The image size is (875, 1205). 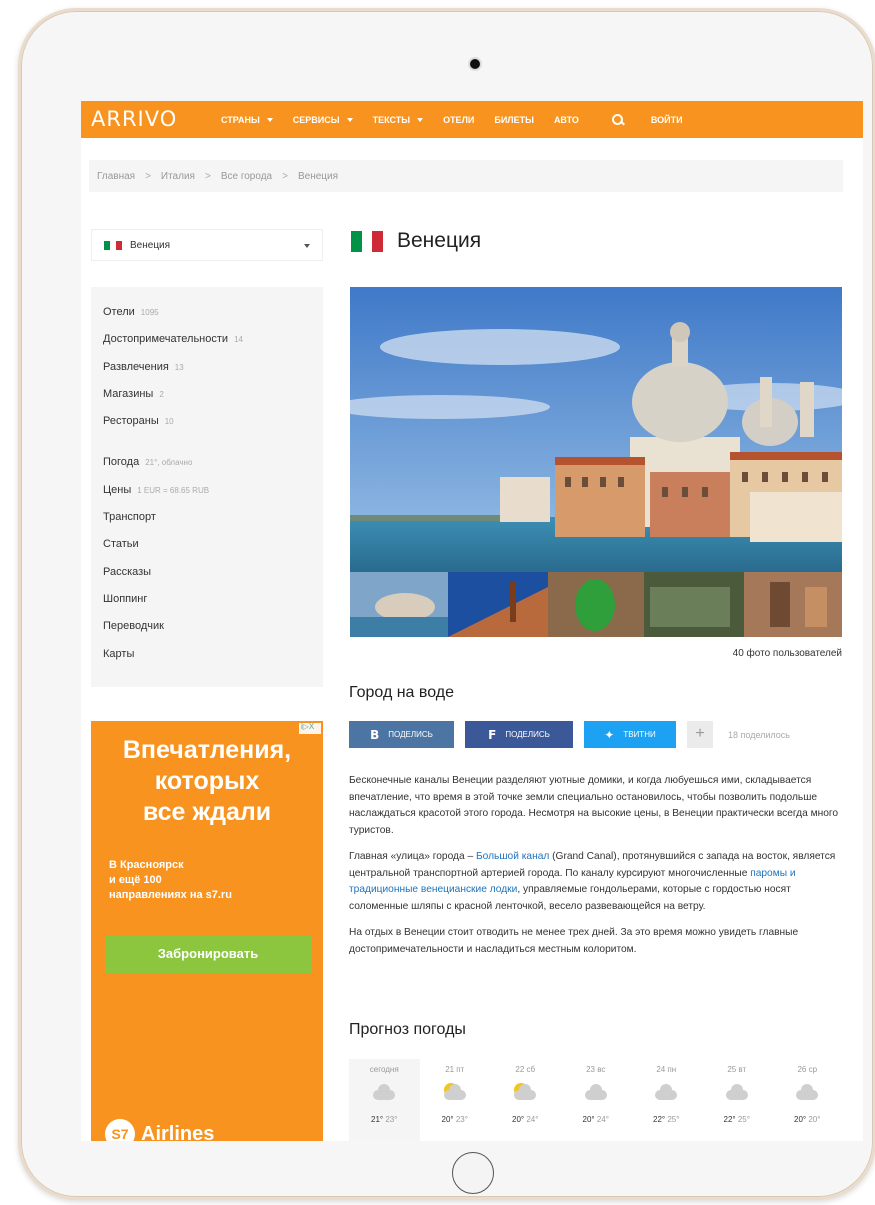 I want to click on nav-hotels: ОТЕЛИ, so click(x=458, y=120).